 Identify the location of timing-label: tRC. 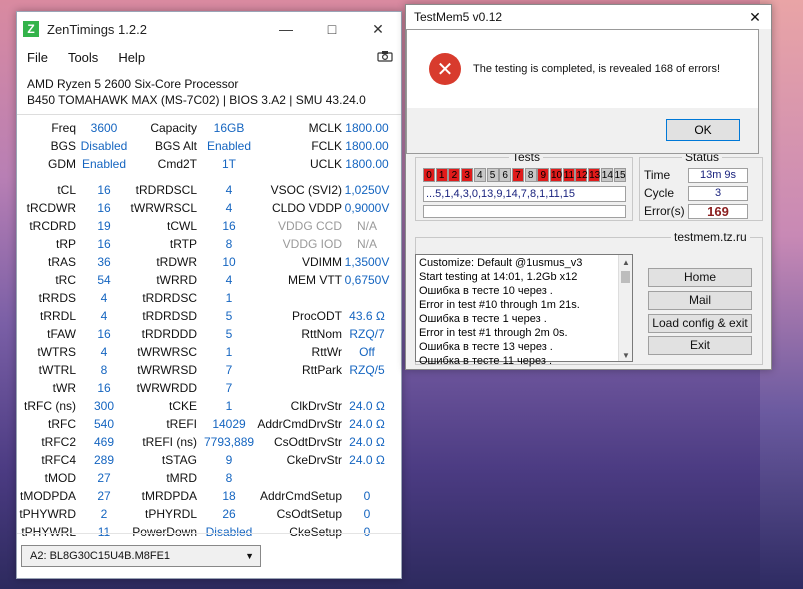
(65, 280).